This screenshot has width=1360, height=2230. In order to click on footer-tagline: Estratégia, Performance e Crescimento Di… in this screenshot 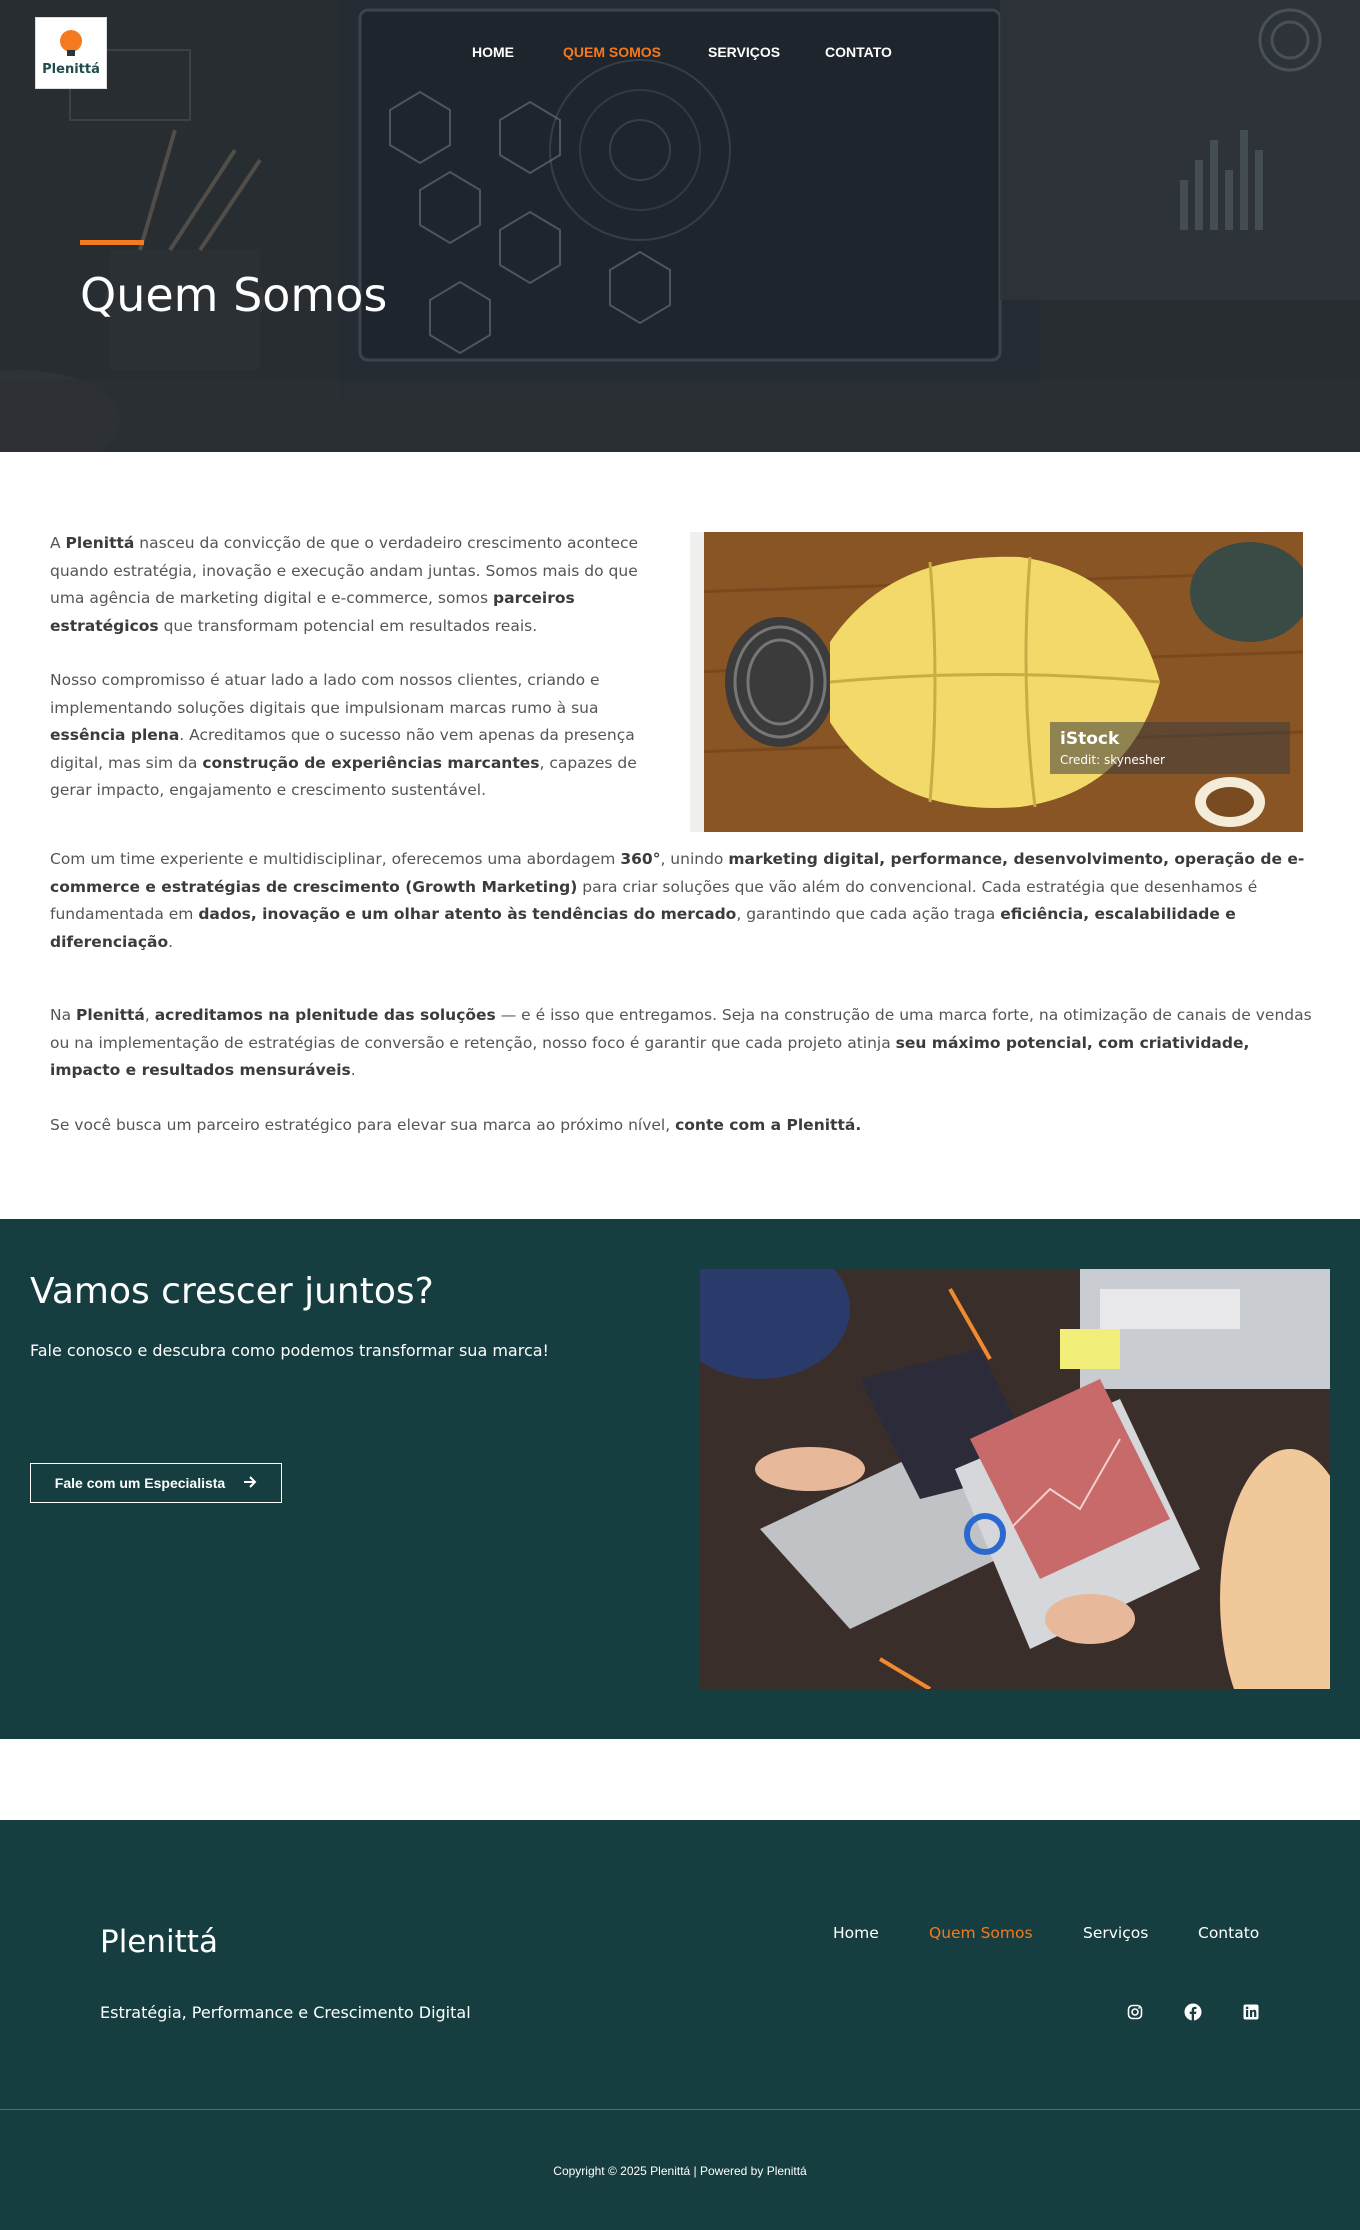, I will do `click(285, 2012)`.